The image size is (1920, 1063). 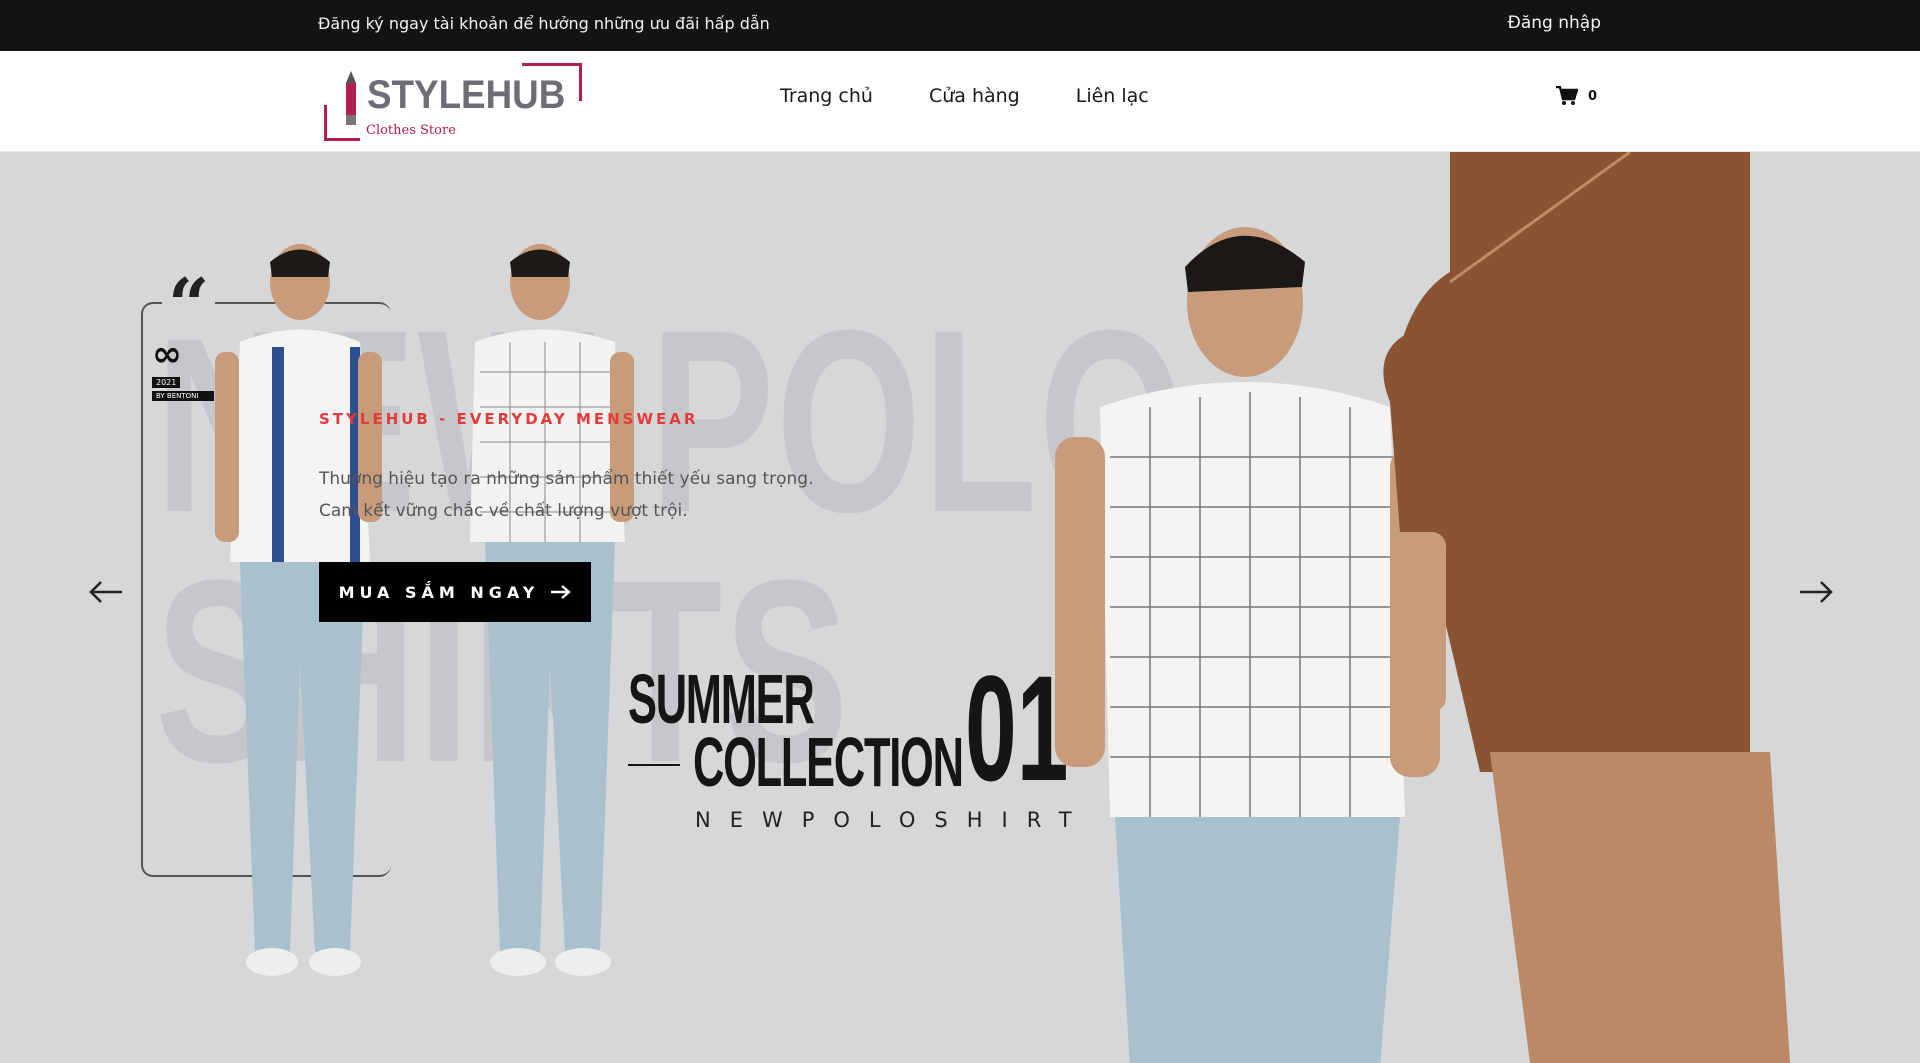 I want to click on hero-eyebrow: STYLEHUB - EVERYDAY MENSWEAR, so click(x=509, y=419).